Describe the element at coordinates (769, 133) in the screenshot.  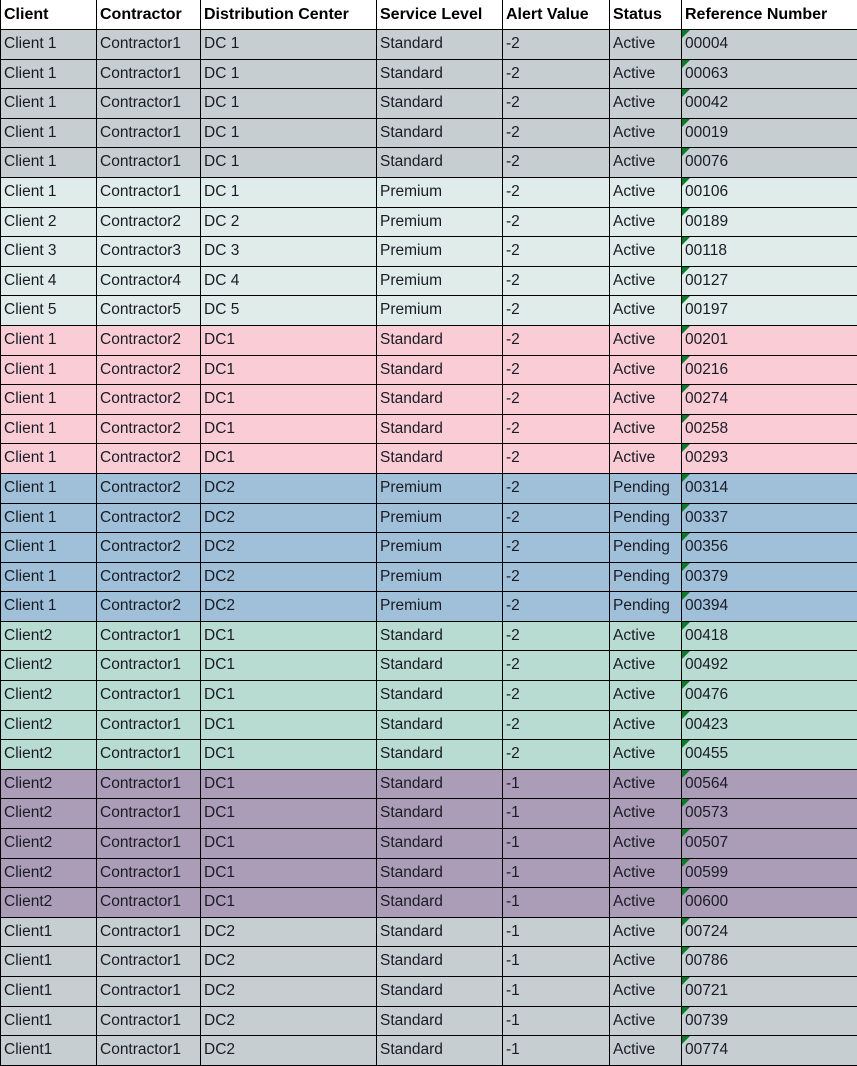
I see `cell-reference-number: 00019` at that location.